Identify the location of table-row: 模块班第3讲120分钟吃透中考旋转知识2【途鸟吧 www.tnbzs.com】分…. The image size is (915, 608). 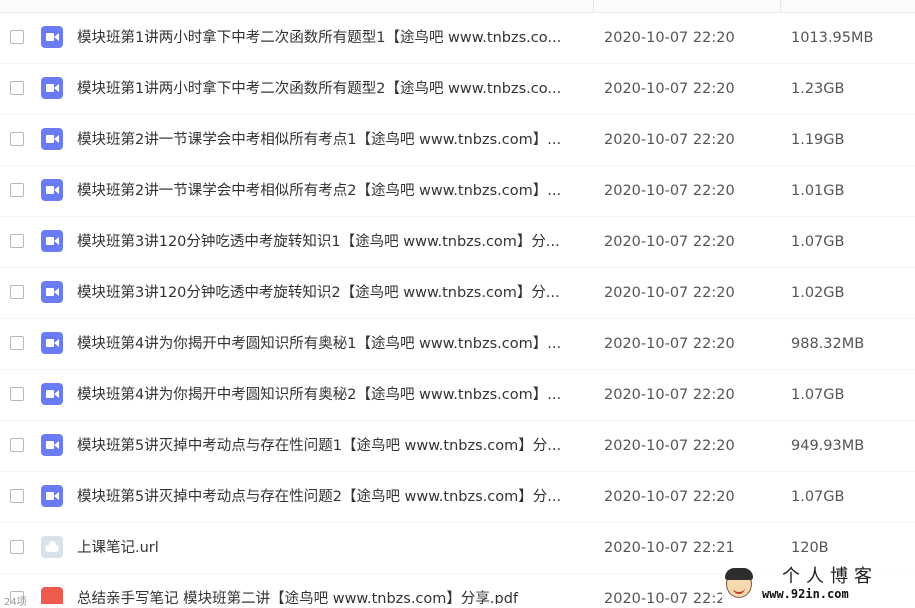
(457, 293).